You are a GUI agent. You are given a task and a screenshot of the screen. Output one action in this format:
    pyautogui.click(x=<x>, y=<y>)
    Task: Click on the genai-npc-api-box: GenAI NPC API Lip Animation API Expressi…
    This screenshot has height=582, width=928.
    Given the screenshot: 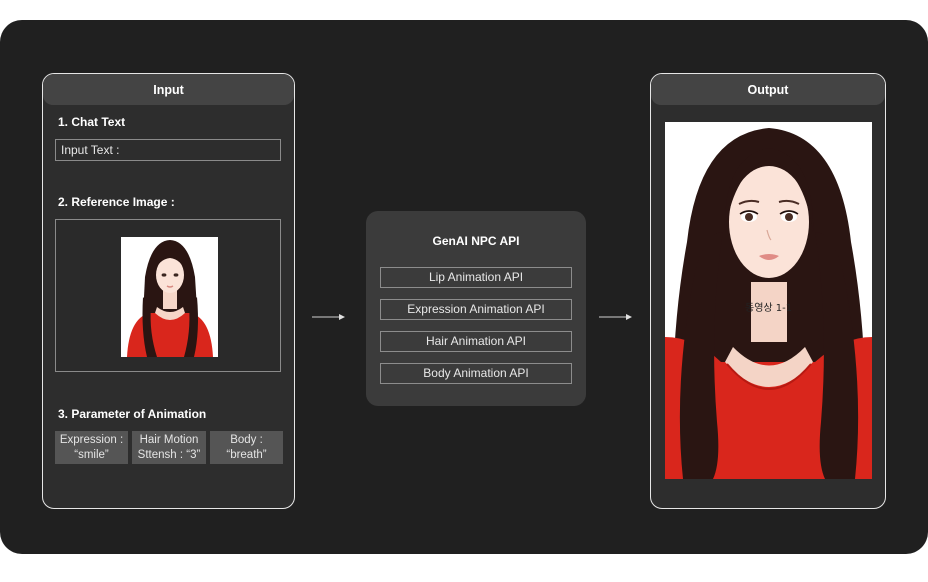 What is the action you would take?
    pyautogui.click(x=476, y=308)
    